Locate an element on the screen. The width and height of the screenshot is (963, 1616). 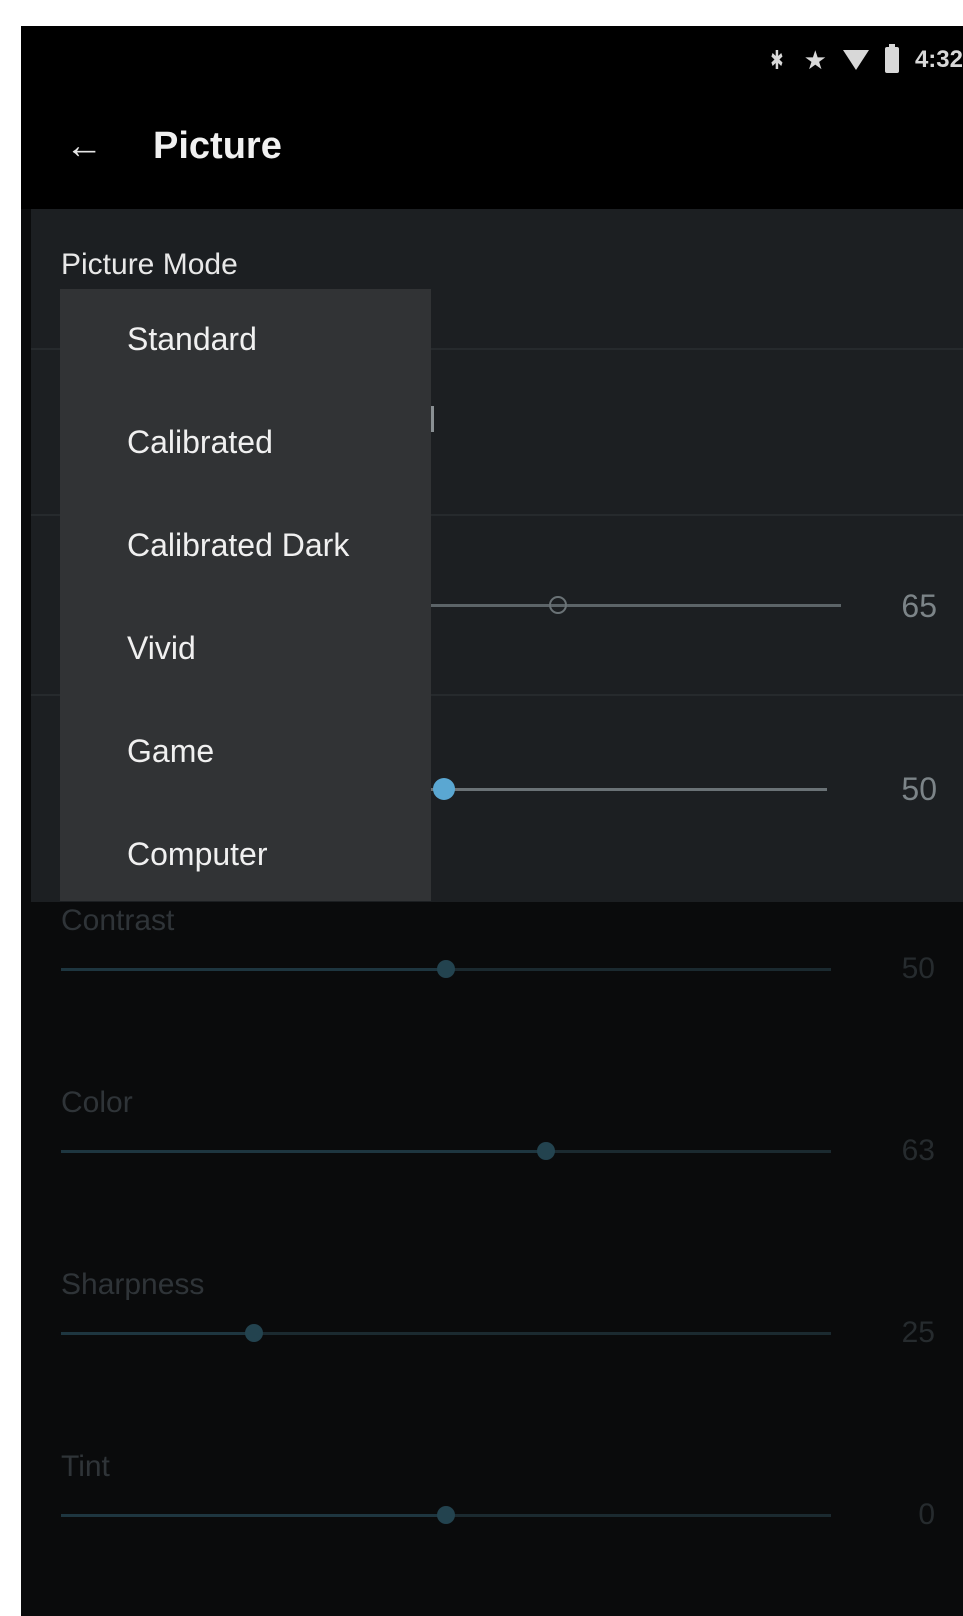
tint-slider is located at coordinates (446, 1515).